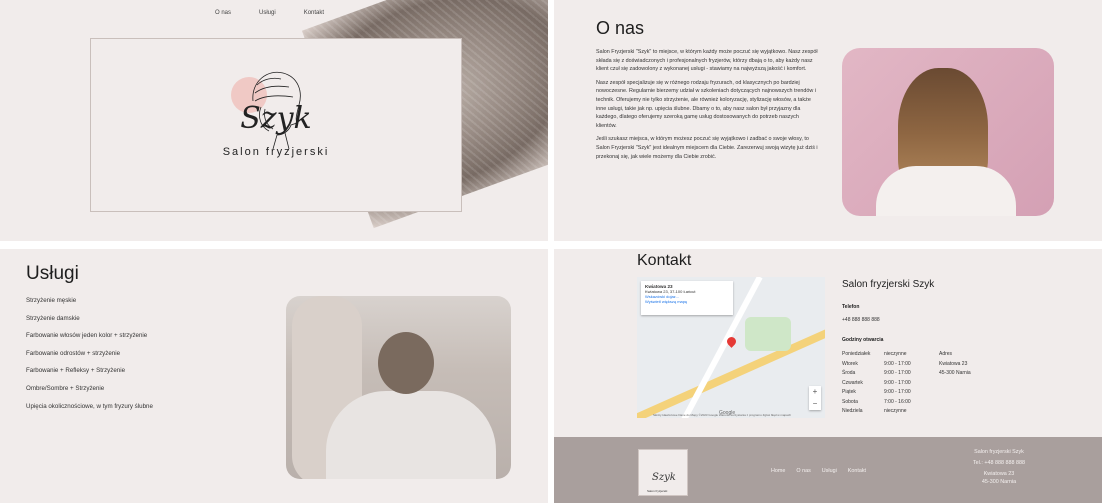  I want to click on services-photo, so click(398, 387).